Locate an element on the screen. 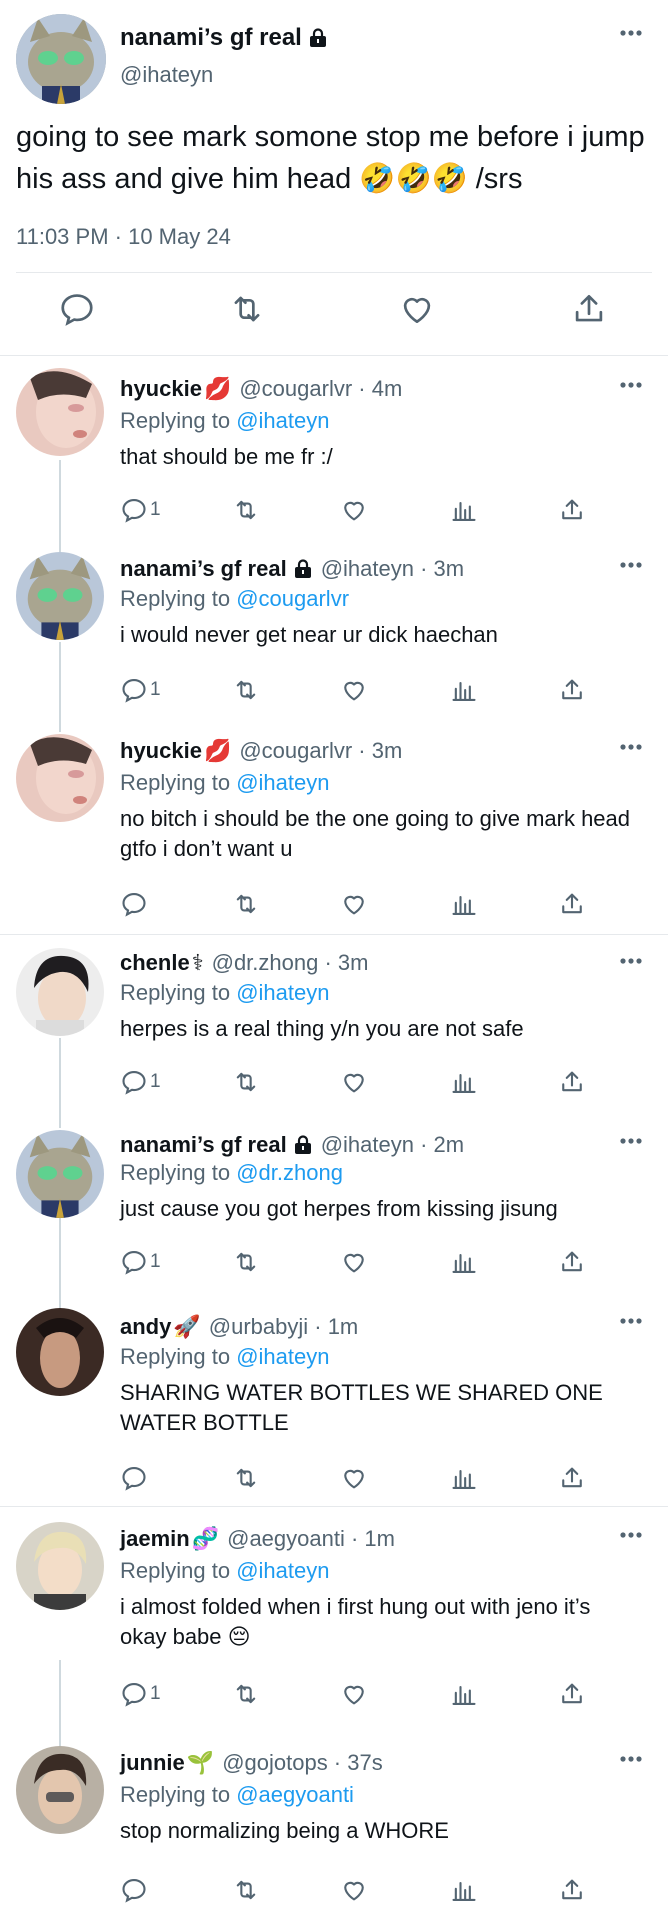 This screenshot has width=668, height=1920. name-emoji: 💋 is located at coordinates (217, 750).